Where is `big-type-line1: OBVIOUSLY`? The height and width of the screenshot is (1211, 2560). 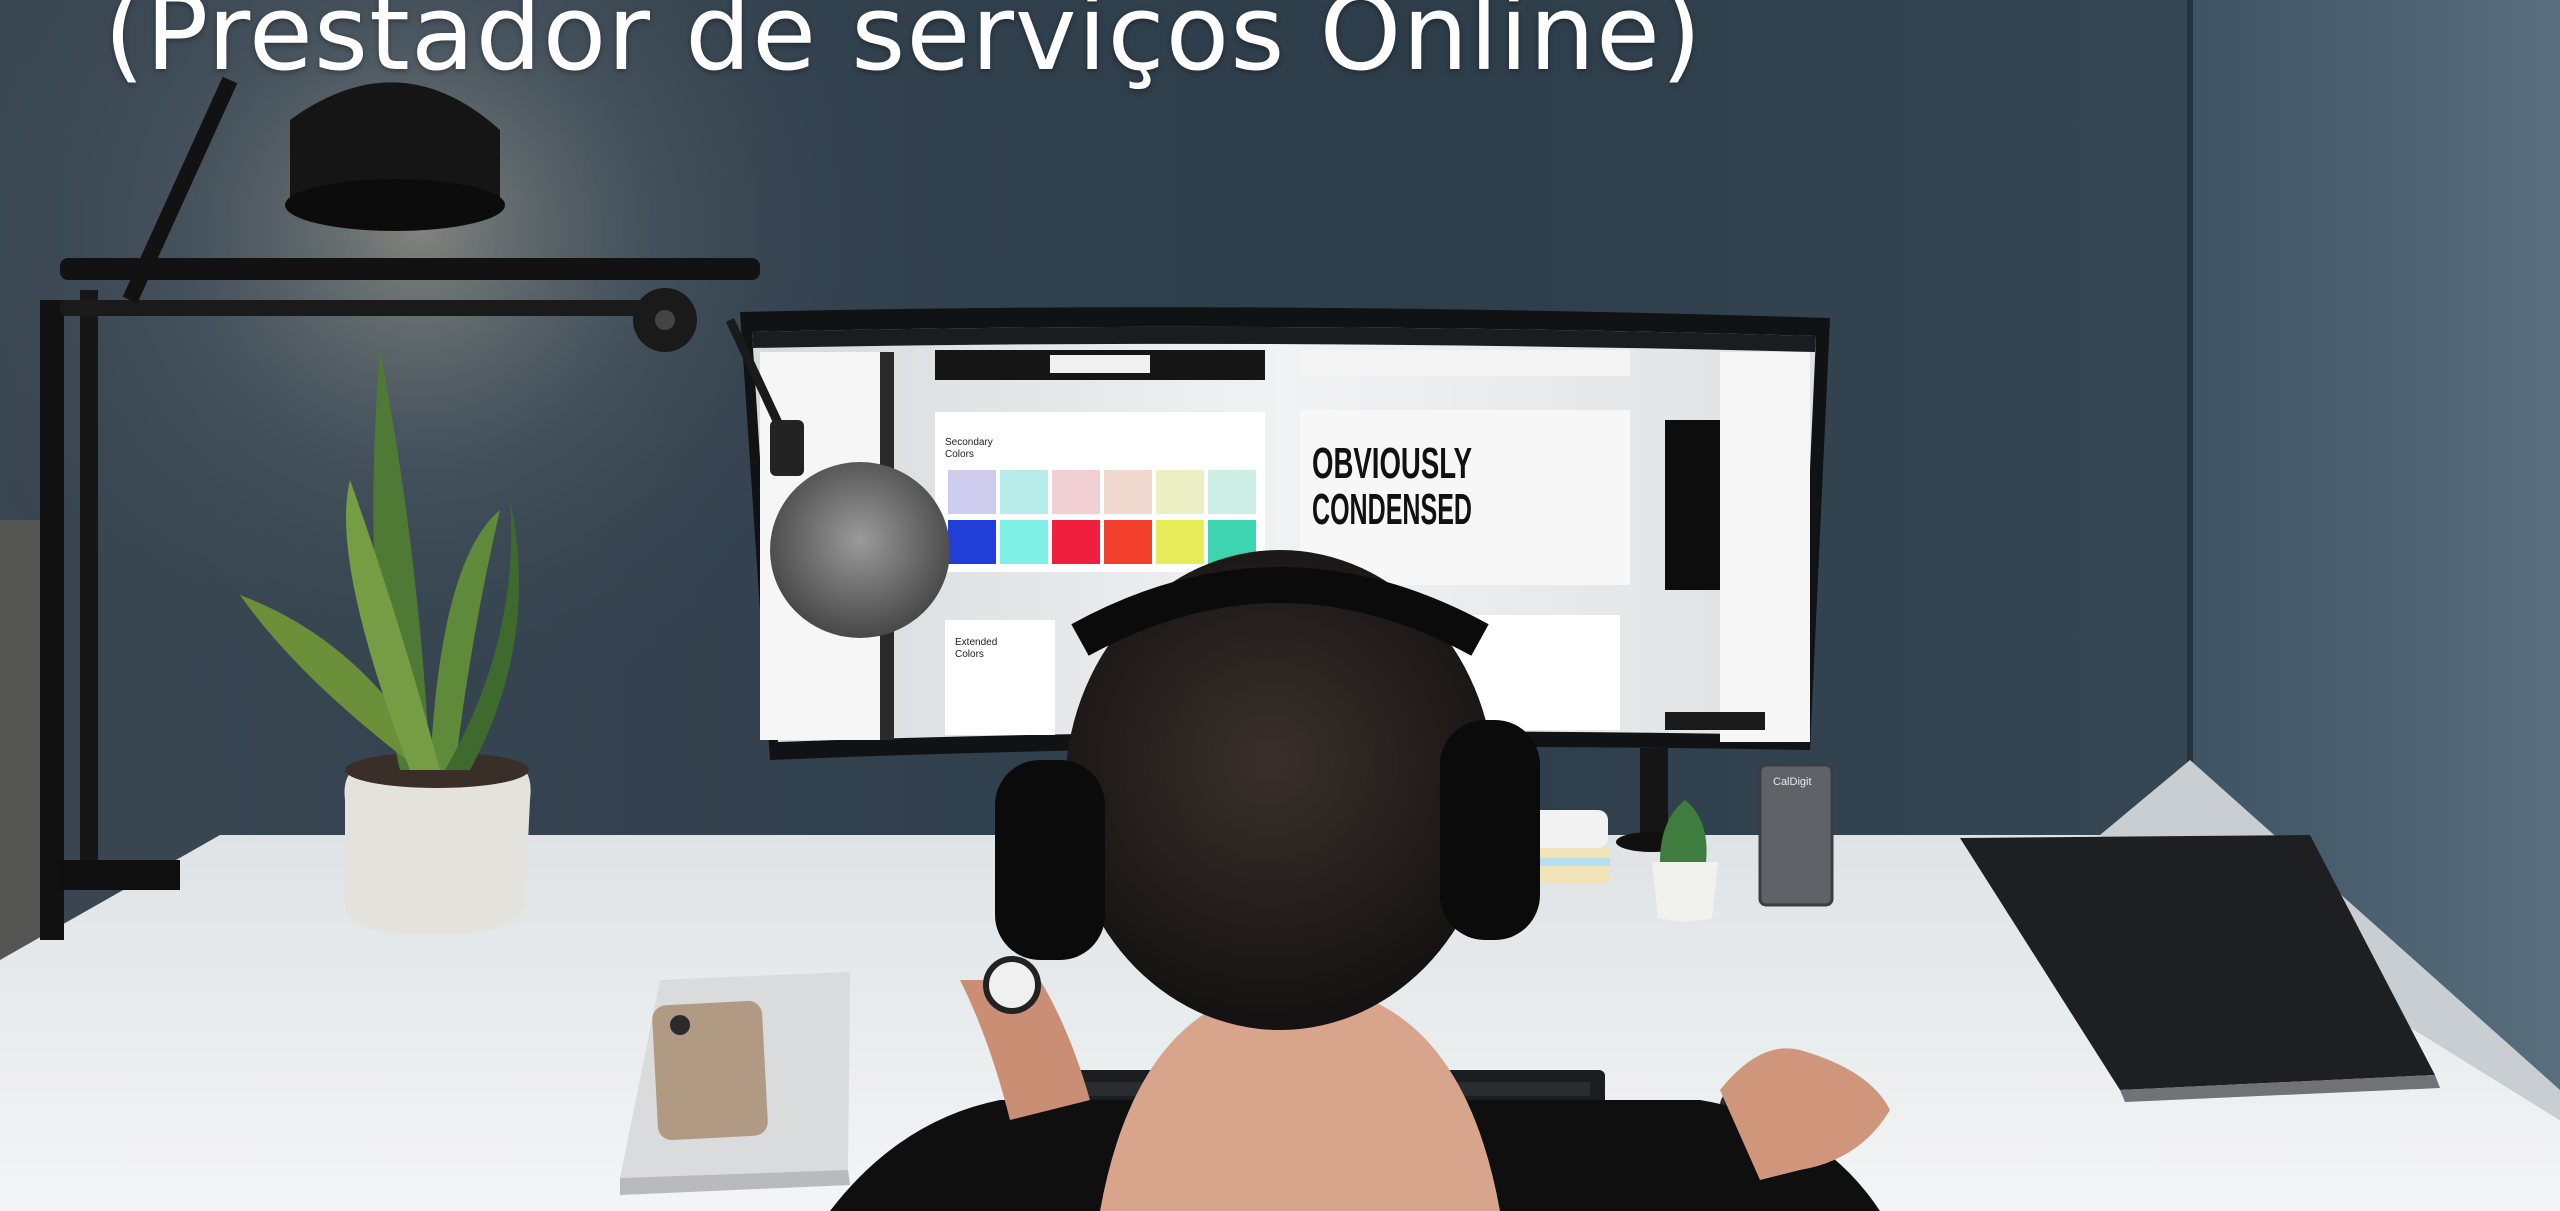 big-type-line1: OBVIOUSLY is located at coordinates (1392, 463).